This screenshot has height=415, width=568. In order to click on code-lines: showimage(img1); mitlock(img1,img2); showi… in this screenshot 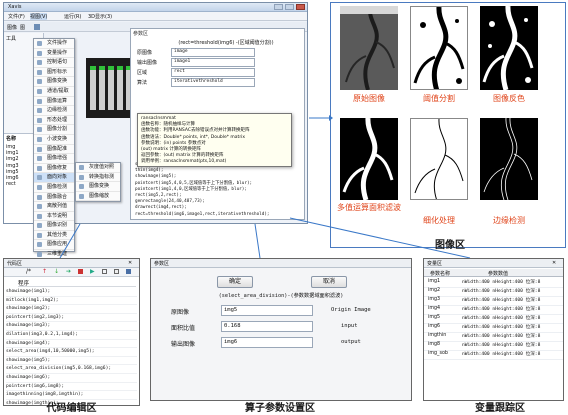, I will do `click(71, 346)`.